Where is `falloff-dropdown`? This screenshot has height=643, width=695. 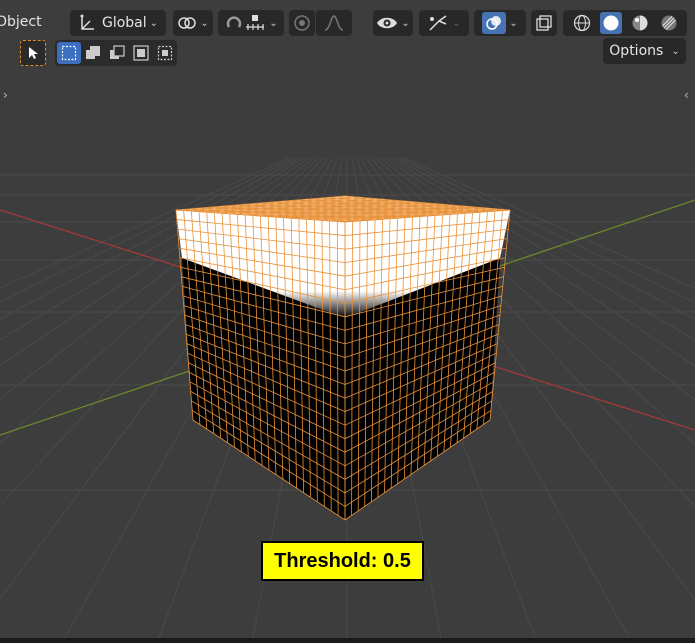
falloff-dropdown is located at coordinates (334, 23).